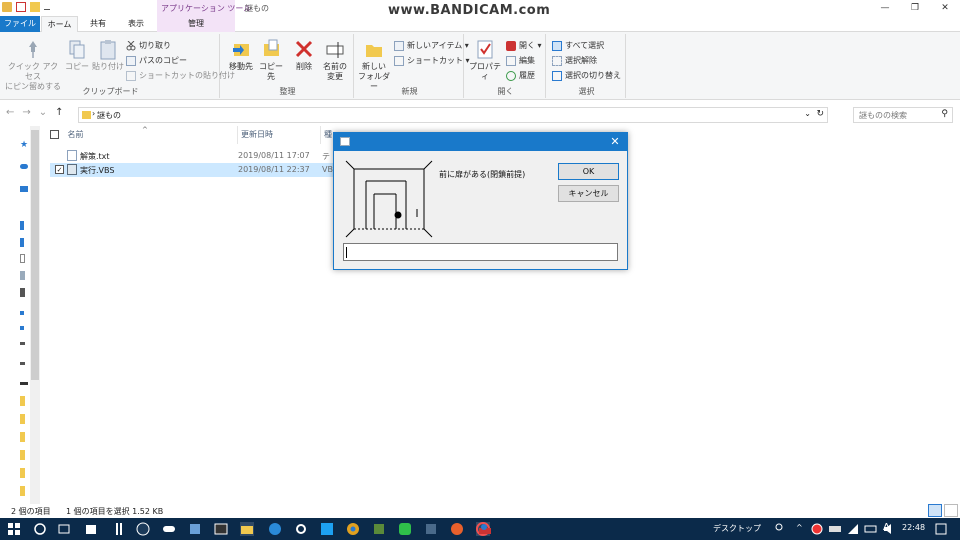 Image resolution: width=960 pixels, height=540 pixels. What do you see at coordinates (22, 363) in the screenshot?
I see `drive-2-icon` at bounding box center [22, 363].